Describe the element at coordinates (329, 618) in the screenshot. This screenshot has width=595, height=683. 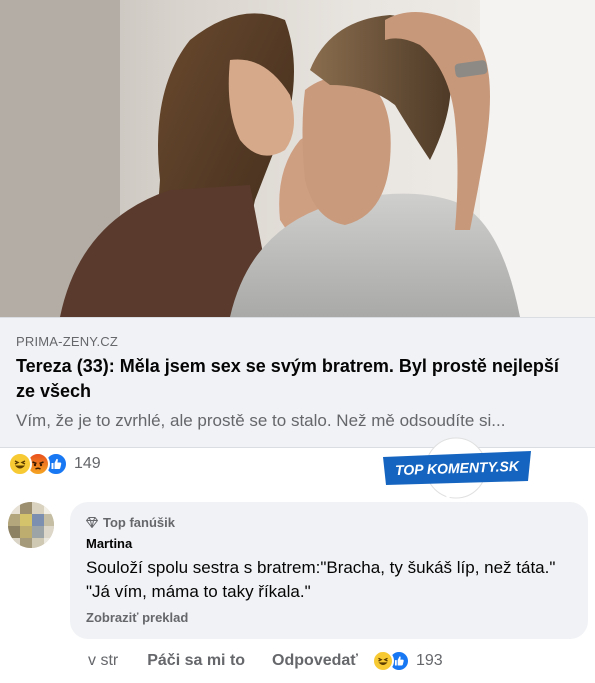
I see `see-translation-link: Zobraziť preklad` at that location.